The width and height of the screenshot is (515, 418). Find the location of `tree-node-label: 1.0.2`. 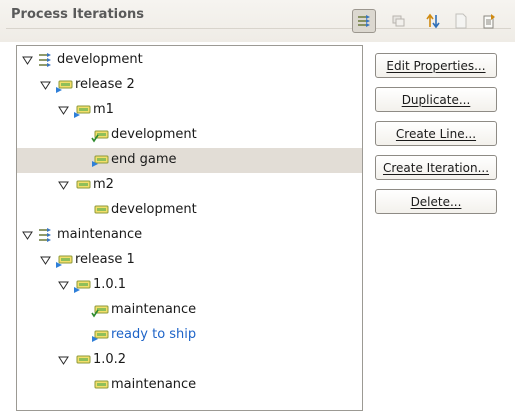

tree-node-label: 1.0.2 is located at coordinates (110, 359).